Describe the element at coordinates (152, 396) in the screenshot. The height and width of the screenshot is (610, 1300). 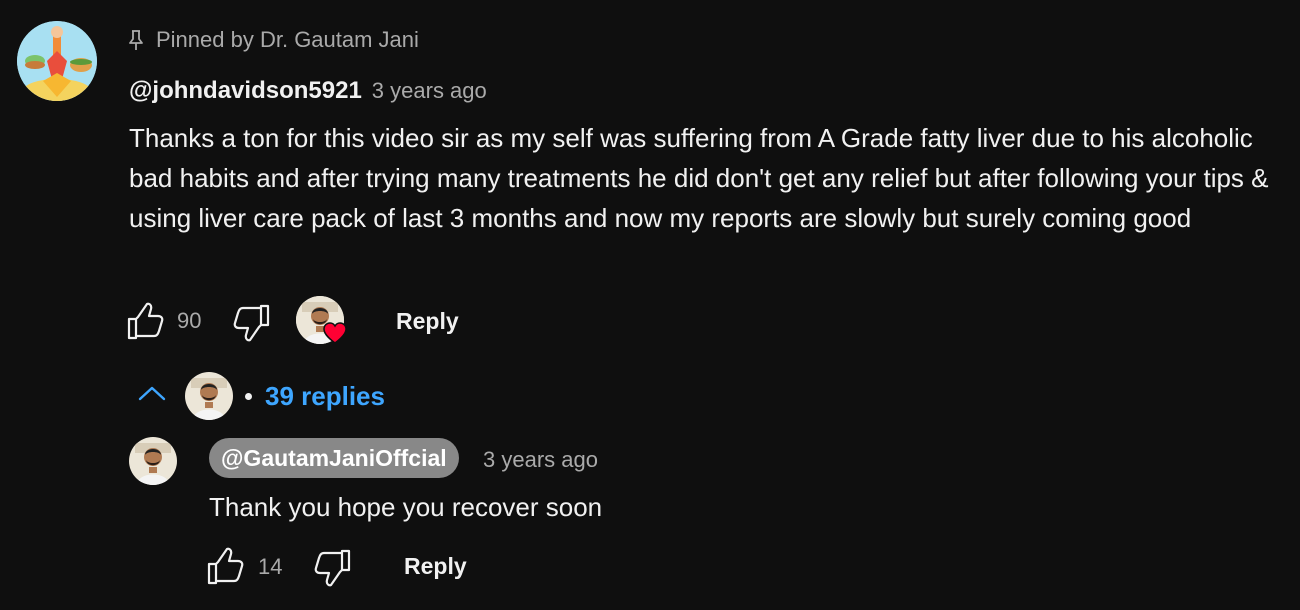
I see `chevron-up-icon` at that location.